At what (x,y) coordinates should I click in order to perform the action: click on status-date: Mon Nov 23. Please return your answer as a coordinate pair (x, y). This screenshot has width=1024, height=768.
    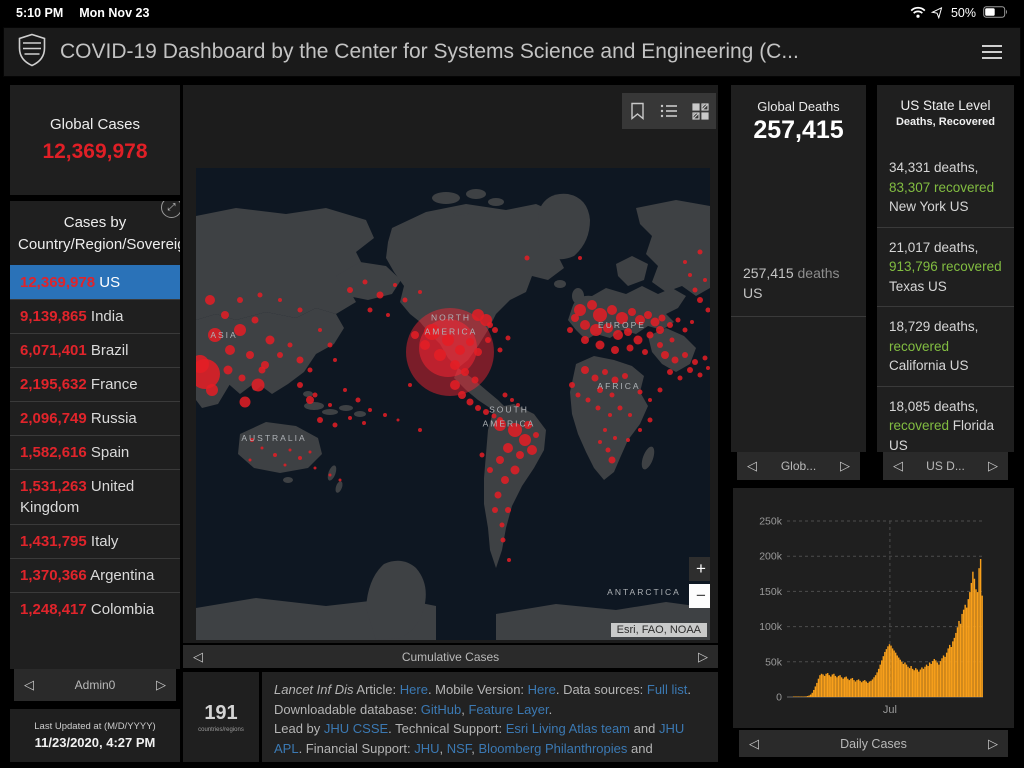
    Looking at the image, I should click on (114, 13).